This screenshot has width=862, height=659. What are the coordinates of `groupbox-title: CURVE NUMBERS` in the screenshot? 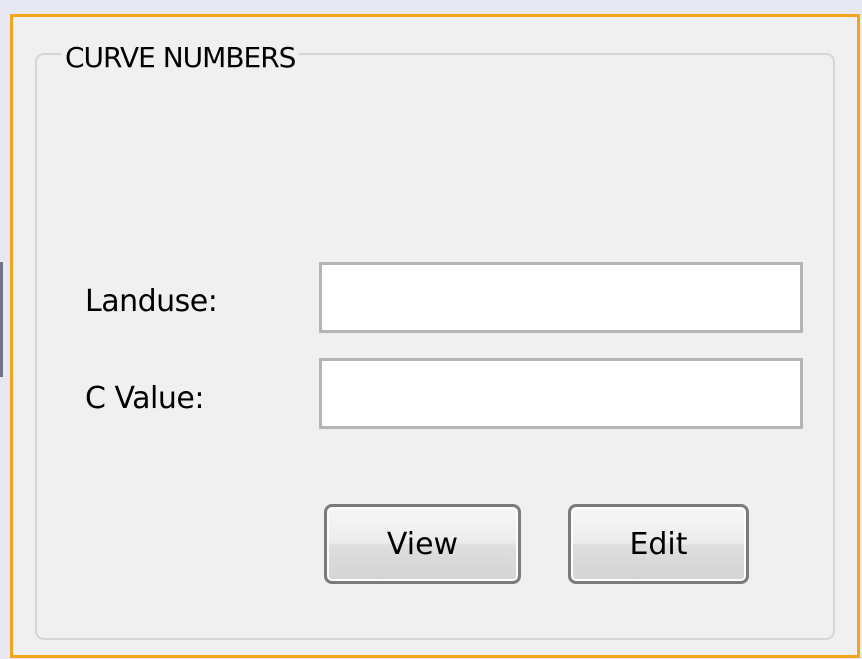 It's located at (180, 58).